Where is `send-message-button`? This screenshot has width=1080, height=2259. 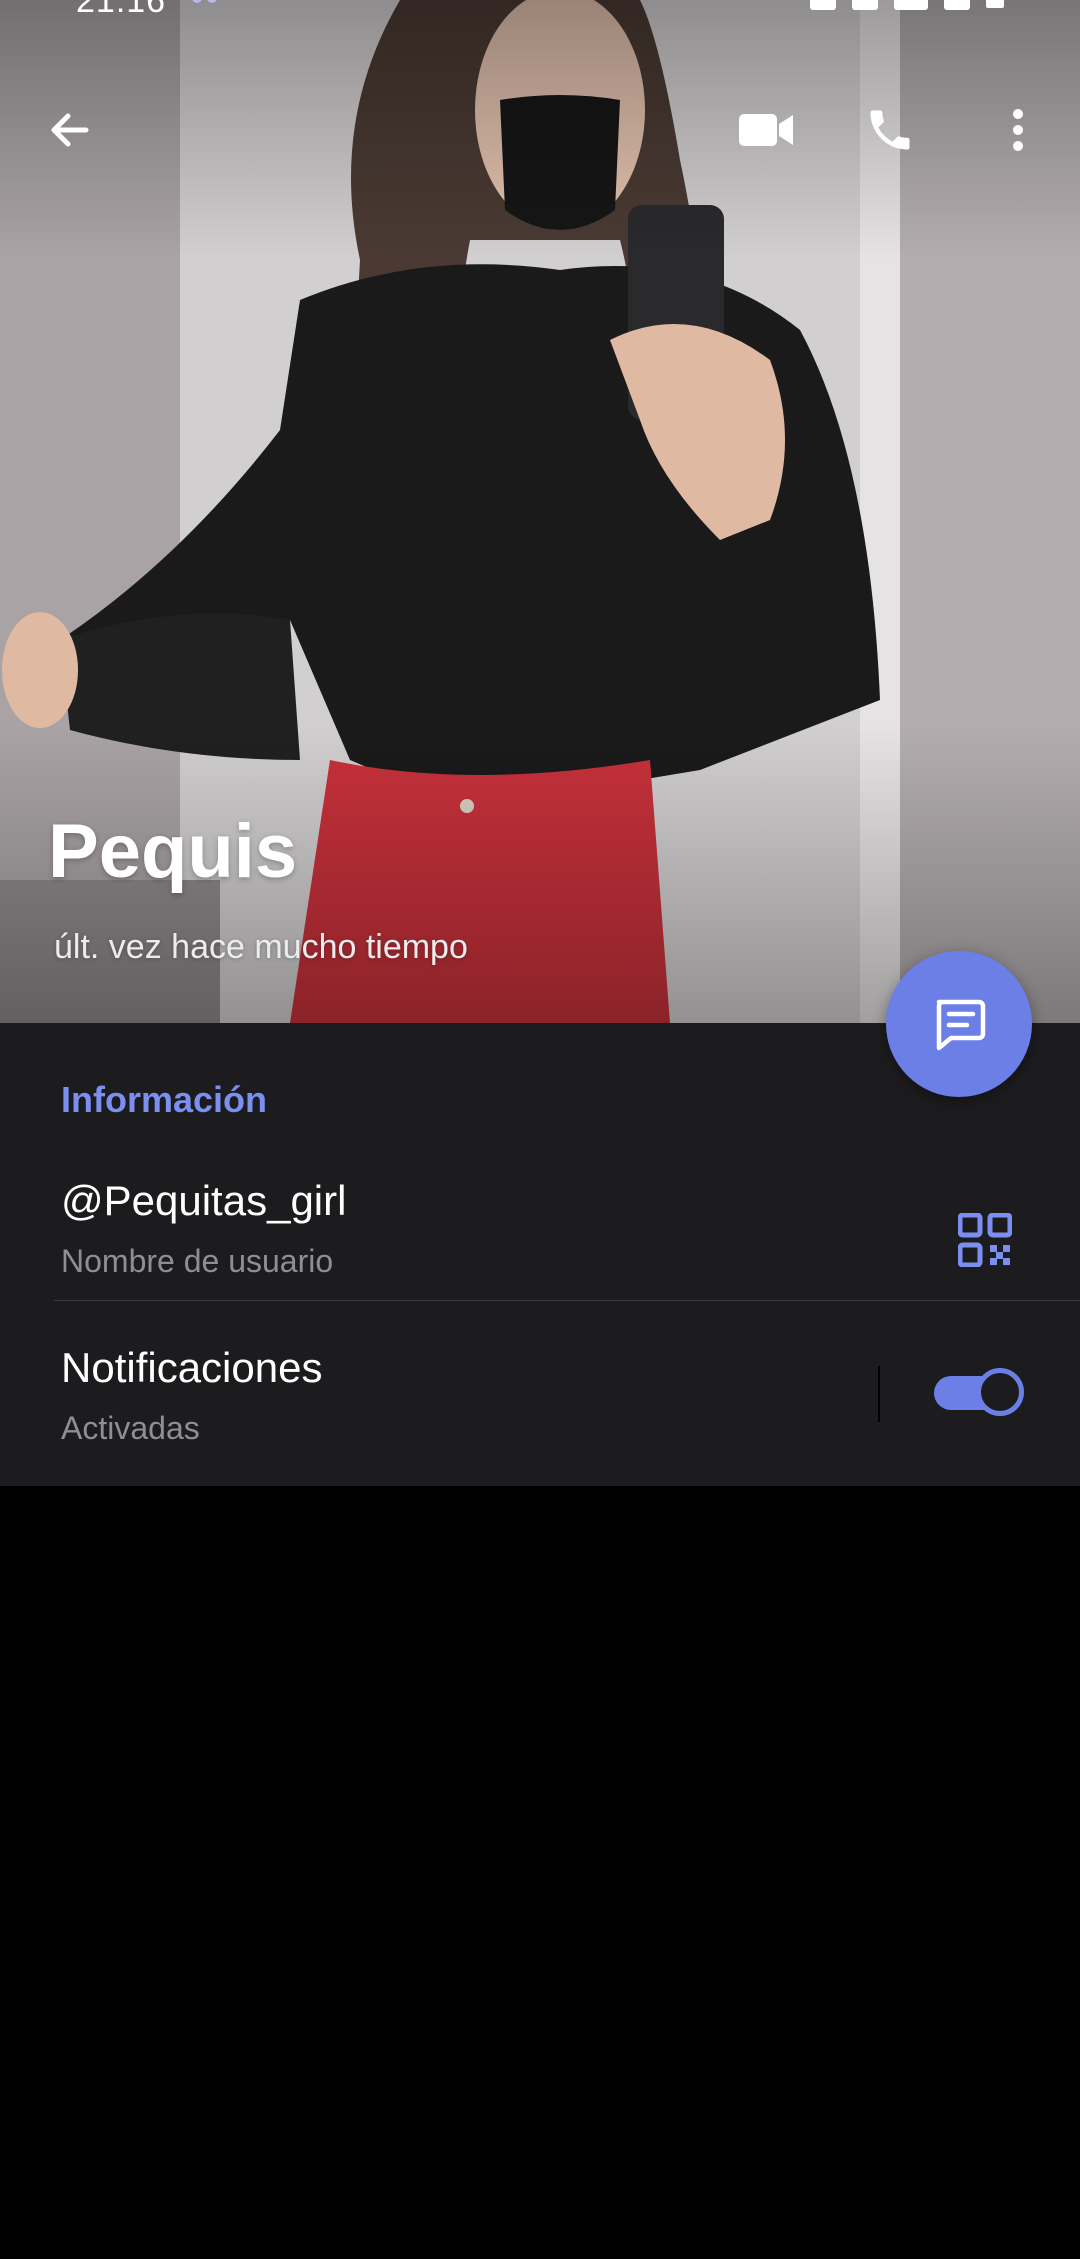 send-message-button is located at coordinates (959, 1024).